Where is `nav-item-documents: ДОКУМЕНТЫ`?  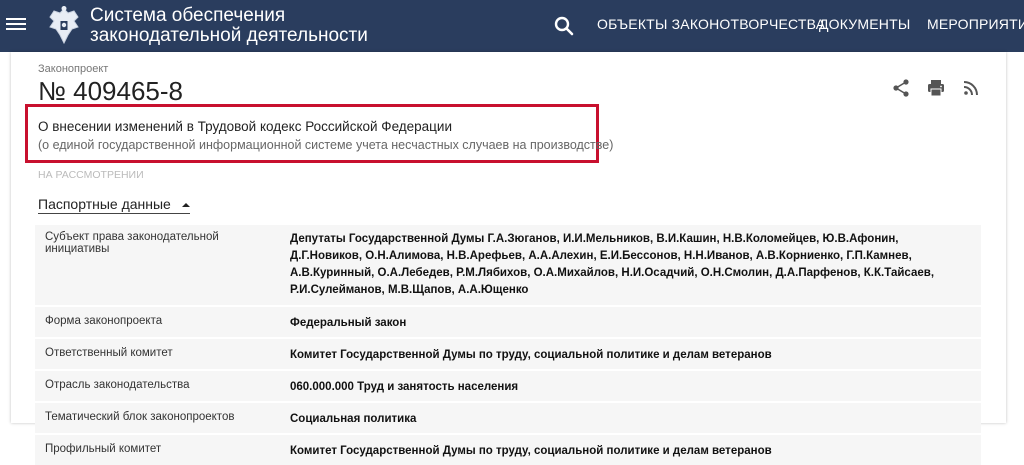
nav-item-documents: ДОКУМЕНТЫ is located at coordinates (864, 24).